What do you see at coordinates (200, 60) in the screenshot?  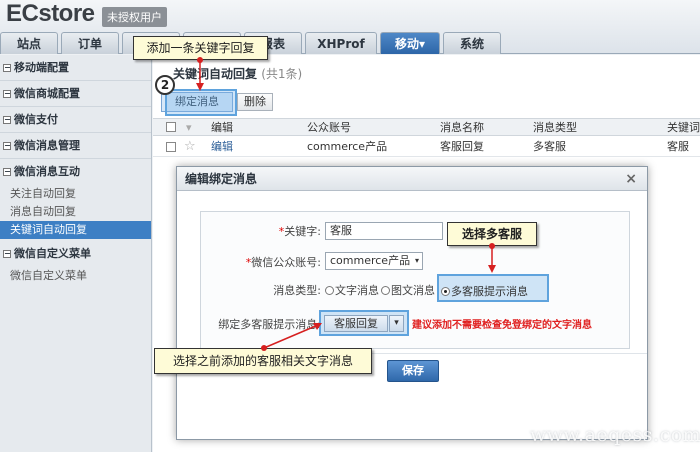 I see `arrow-dot-add` at bounding box center [200, 60].